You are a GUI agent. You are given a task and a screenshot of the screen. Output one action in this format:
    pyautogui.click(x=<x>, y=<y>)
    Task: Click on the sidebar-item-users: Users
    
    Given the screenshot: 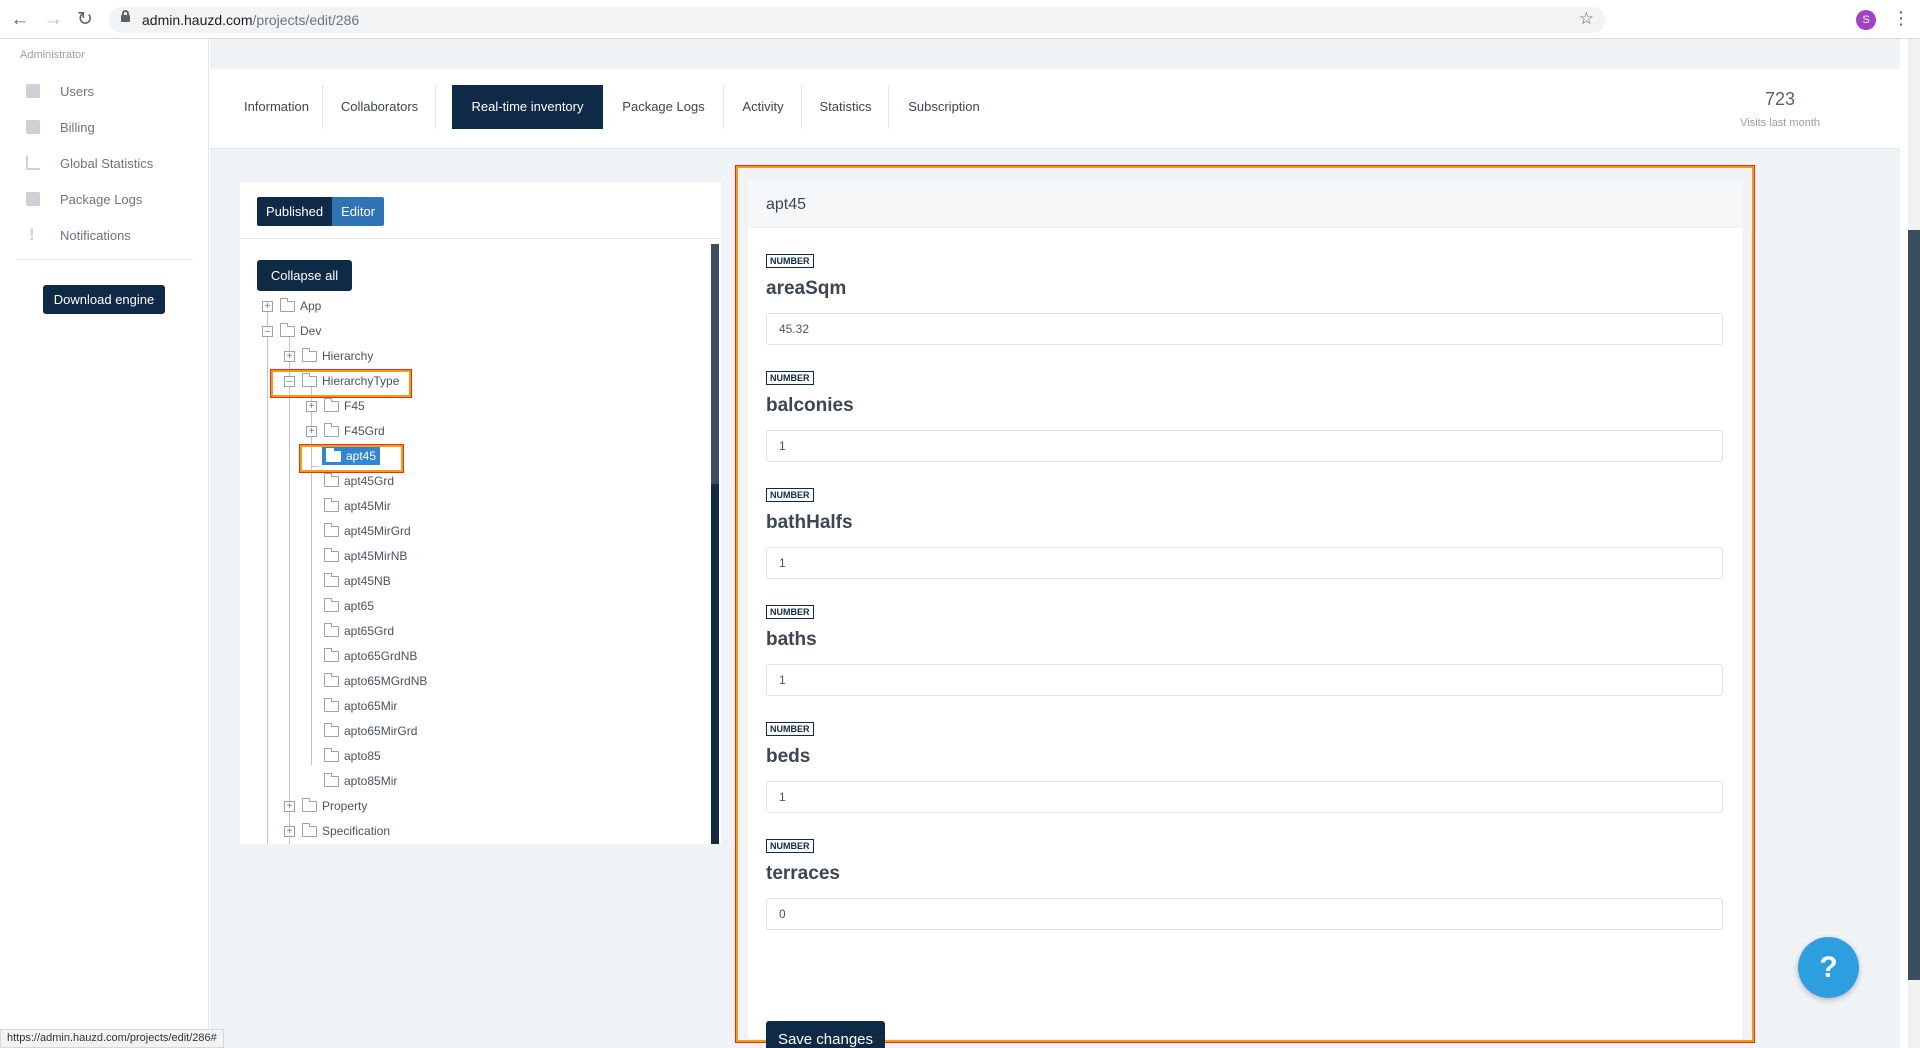 What is the action you would take?
    pyautogui.click(x=60, y=91)
    